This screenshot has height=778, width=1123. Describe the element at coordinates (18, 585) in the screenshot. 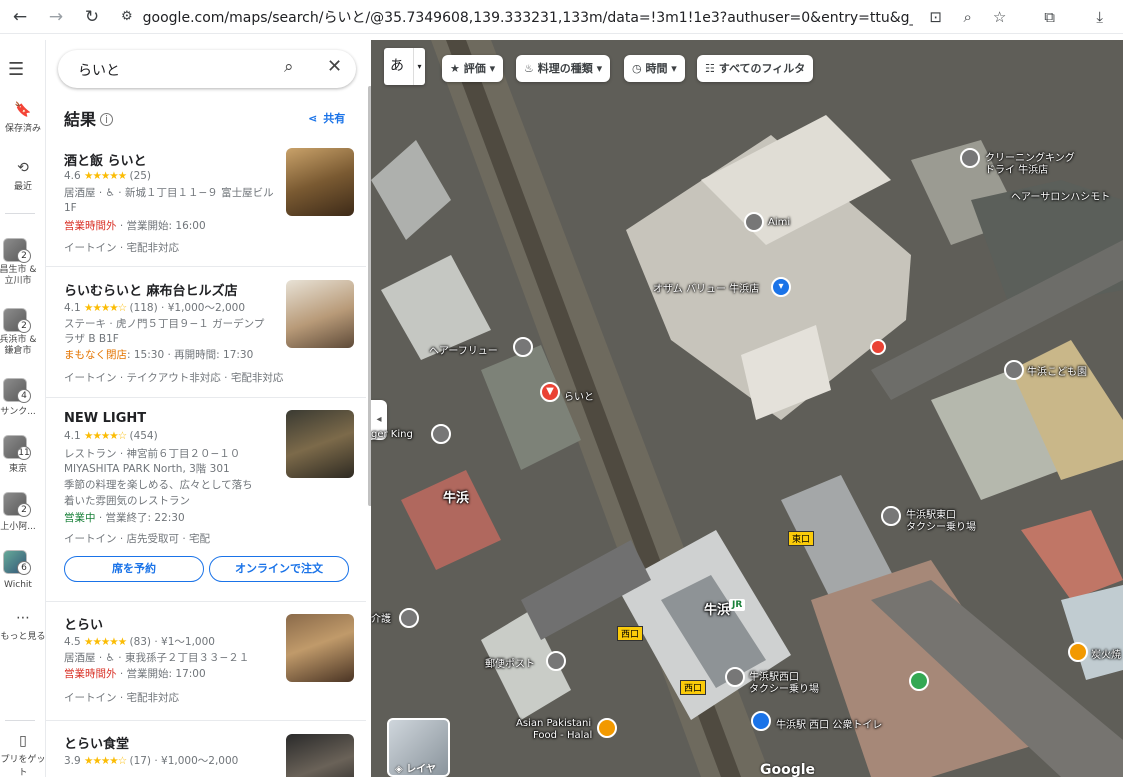

I see `rail-list-label: Wichit` at that location.